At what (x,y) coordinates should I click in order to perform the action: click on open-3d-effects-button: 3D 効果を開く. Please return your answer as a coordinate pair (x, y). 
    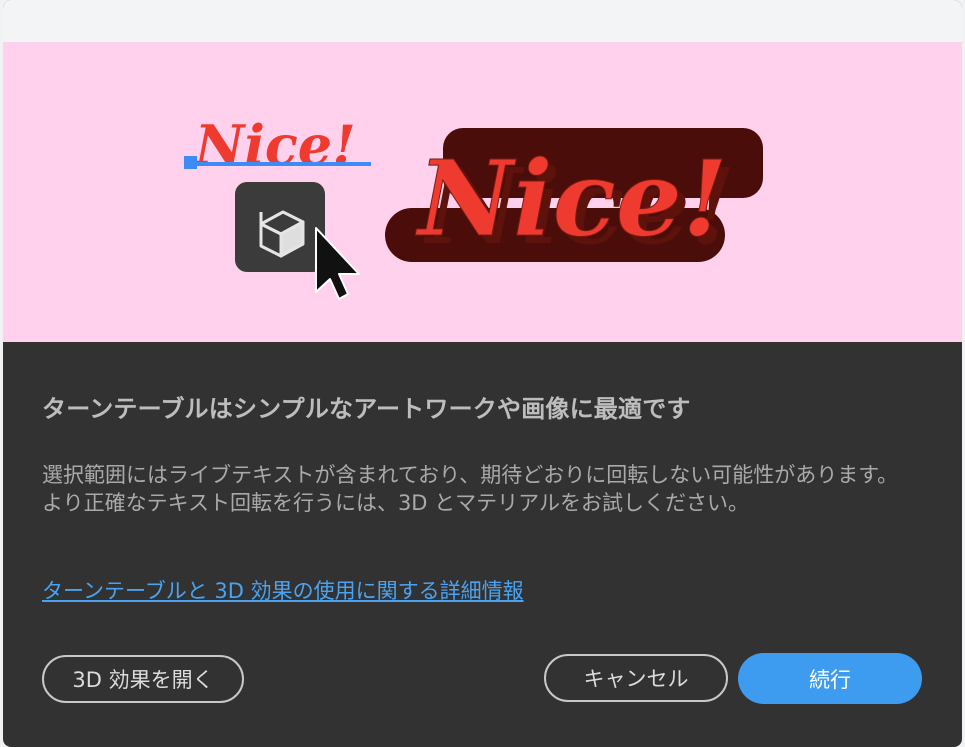
    Looking at the image, I should click on (143, 679).